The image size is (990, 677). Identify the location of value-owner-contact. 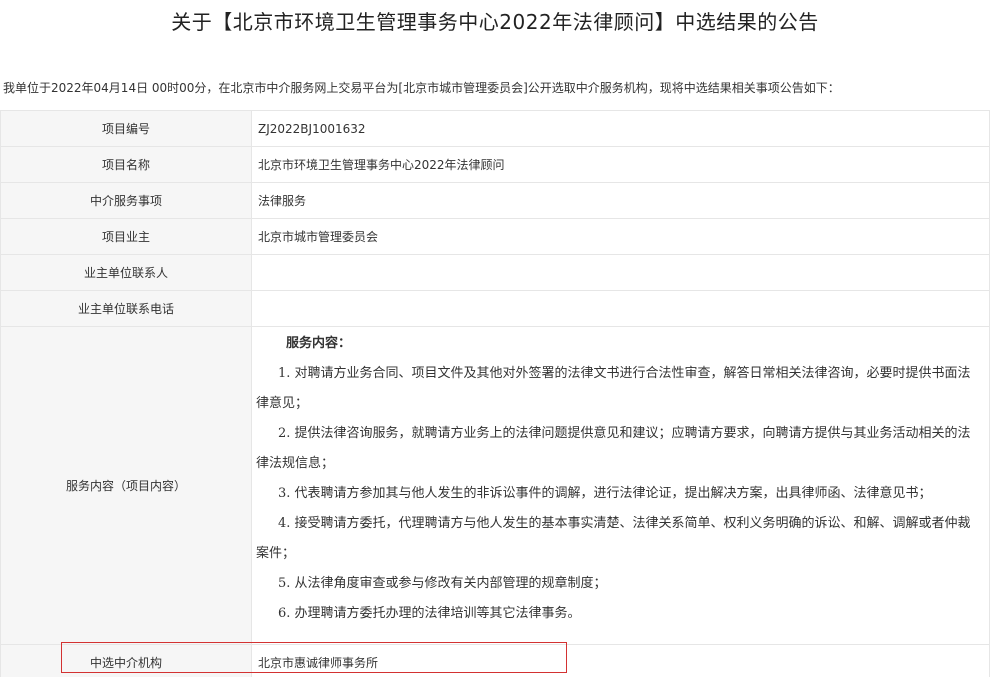
(620, 272).